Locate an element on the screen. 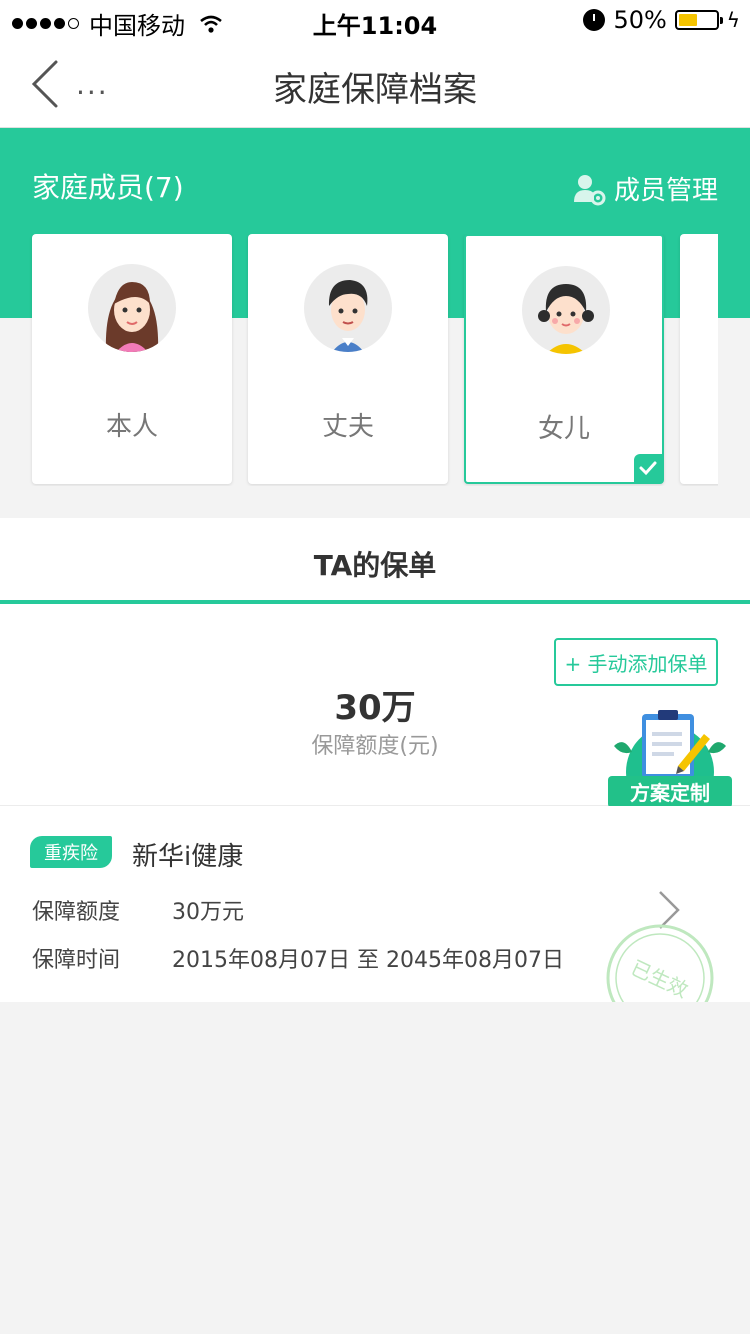  add-policy-button: + 手动添加保单 is located at coordinates (636, 662).